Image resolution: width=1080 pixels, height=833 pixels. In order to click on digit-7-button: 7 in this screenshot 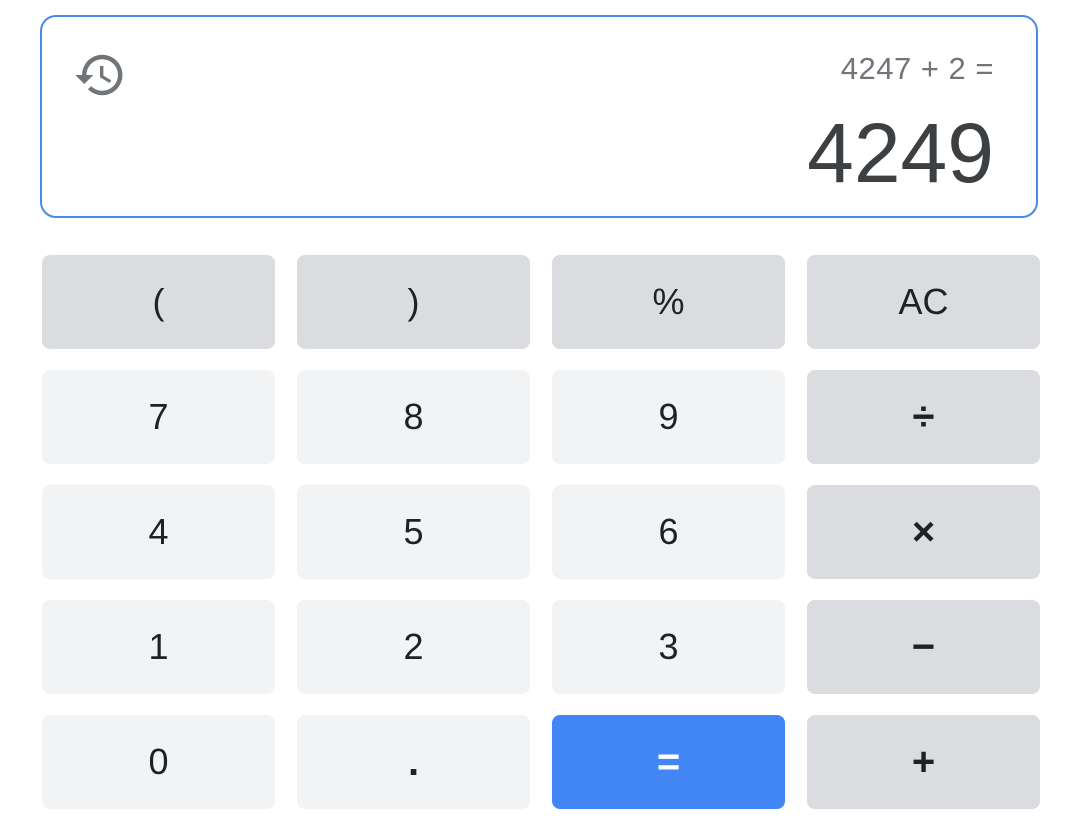, I will do `click(158, 417)`.